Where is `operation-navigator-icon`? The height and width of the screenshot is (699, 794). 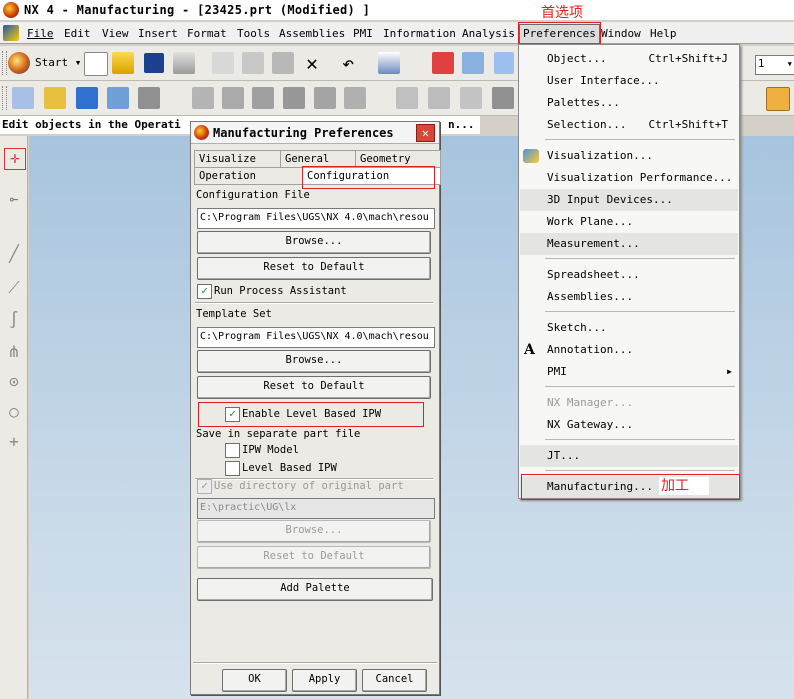 operation-navigator-icon is located at coordinates (778, 99).